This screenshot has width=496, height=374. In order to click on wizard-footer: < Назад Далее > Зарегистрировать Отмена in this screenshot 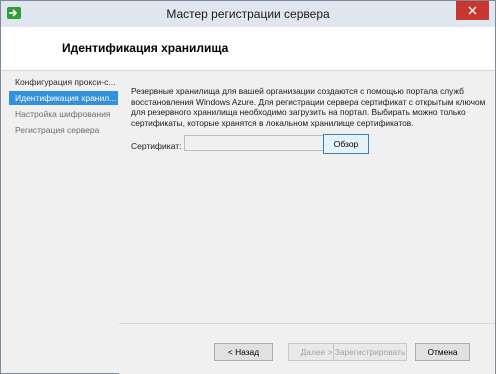, I will do `click(307, 348)`.